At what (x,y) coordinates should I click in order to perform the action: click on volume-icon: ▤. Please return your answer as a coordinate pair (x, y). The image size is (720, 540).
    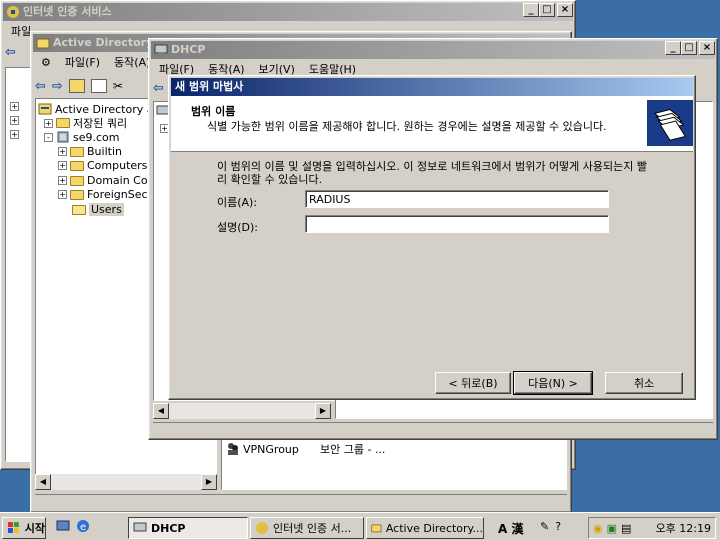
    Looking at the image, I should click on (626, 528).